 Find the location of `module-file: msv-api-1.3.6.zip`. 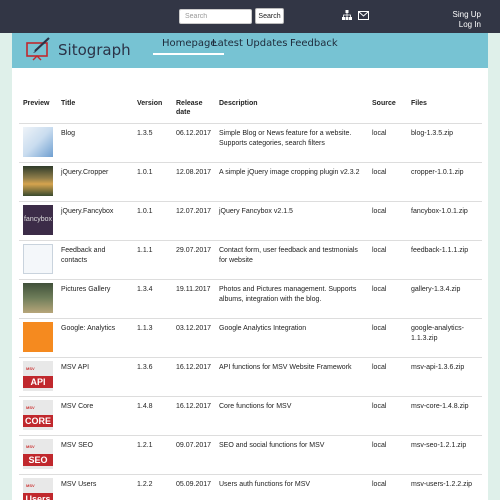

module-file: msv-api-1.3.6.zip is located at coordinates (444, 377).